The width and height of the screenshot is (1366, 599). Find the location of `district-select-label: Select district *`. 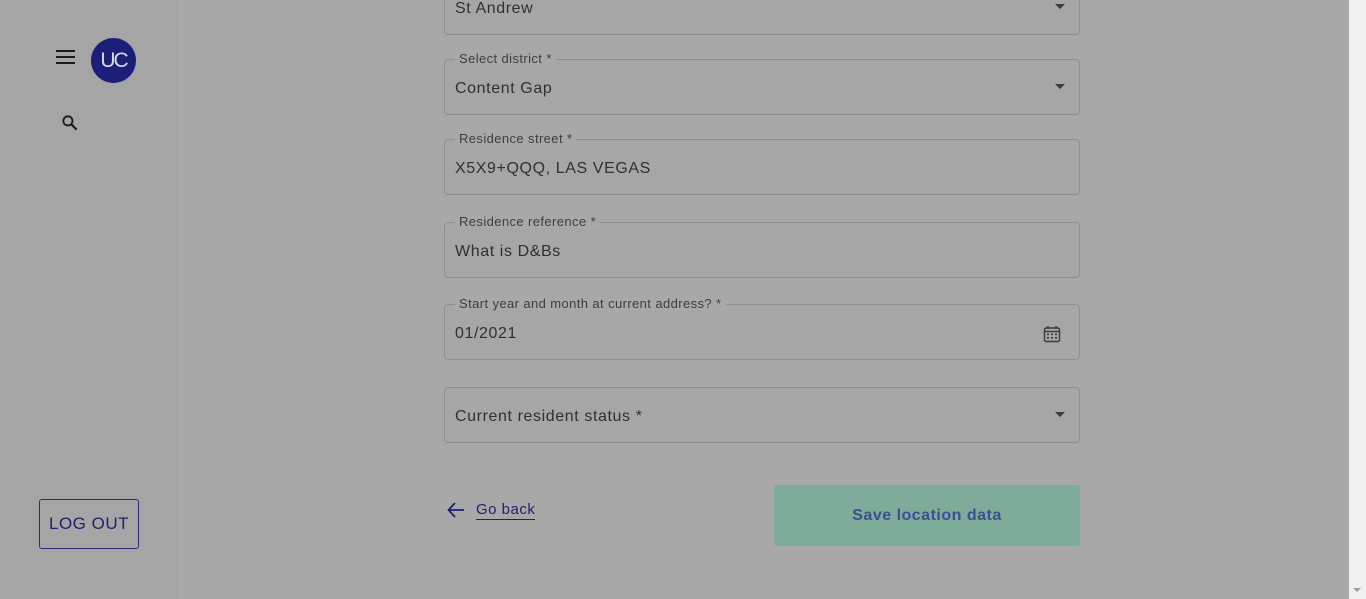

district-select-label: Select district * is located at coordinates (505, 58).